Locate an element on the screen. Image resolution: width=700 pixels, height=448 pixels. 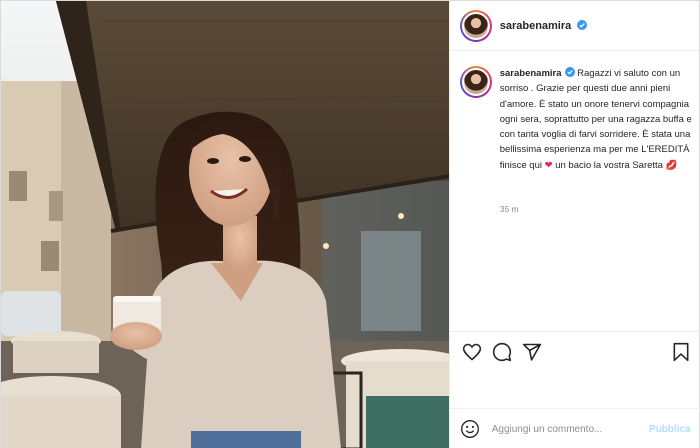
caption-avatar is located at coordinates (475, 82).